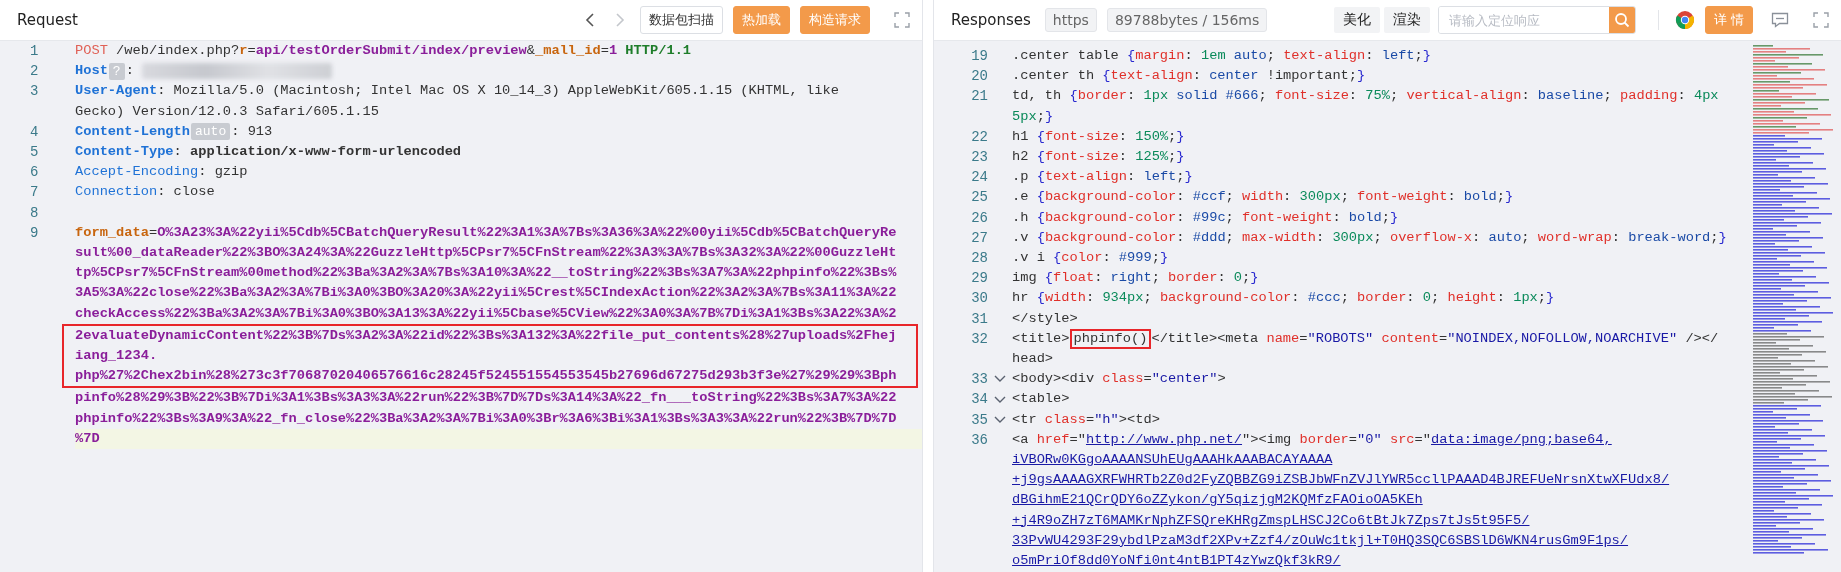 This screenshot has width=1841, height=572. What do you see at coordinates (1321, 540) in the screenshot?
I see `code-line: 33PvWU4293F29ybdlPzaM3df2XPv+Zzf4/zOuWc1tkjl+T0HQ3SQC6SBSlD6WKN4rusGm9F1ps/` at bounding box center [1321, 540].